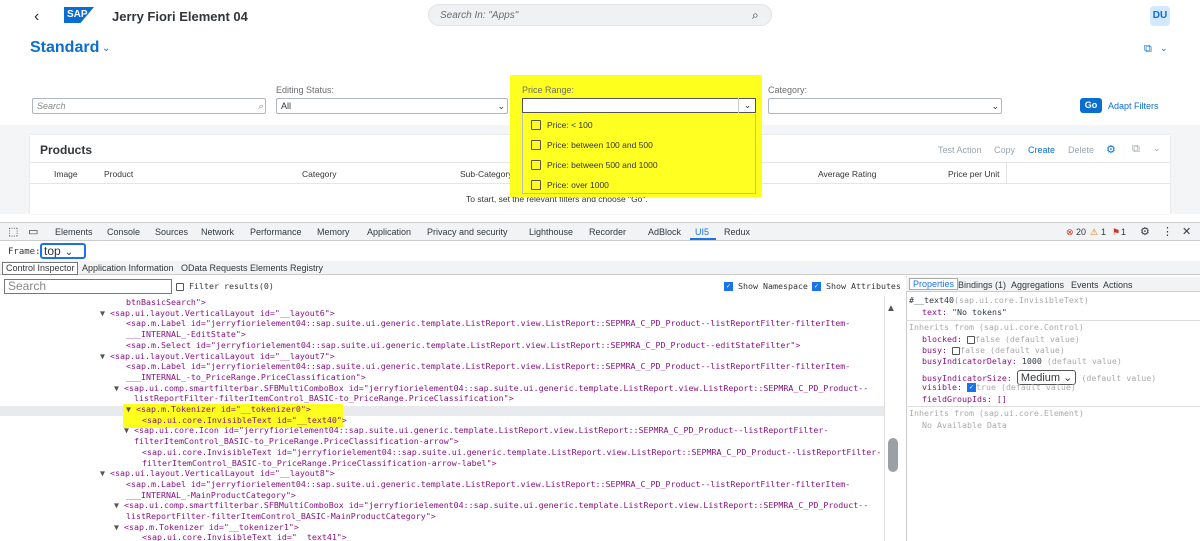 The image size is (1200, 541). I want to click on error-icon: ⊗, so click(1070, 232).